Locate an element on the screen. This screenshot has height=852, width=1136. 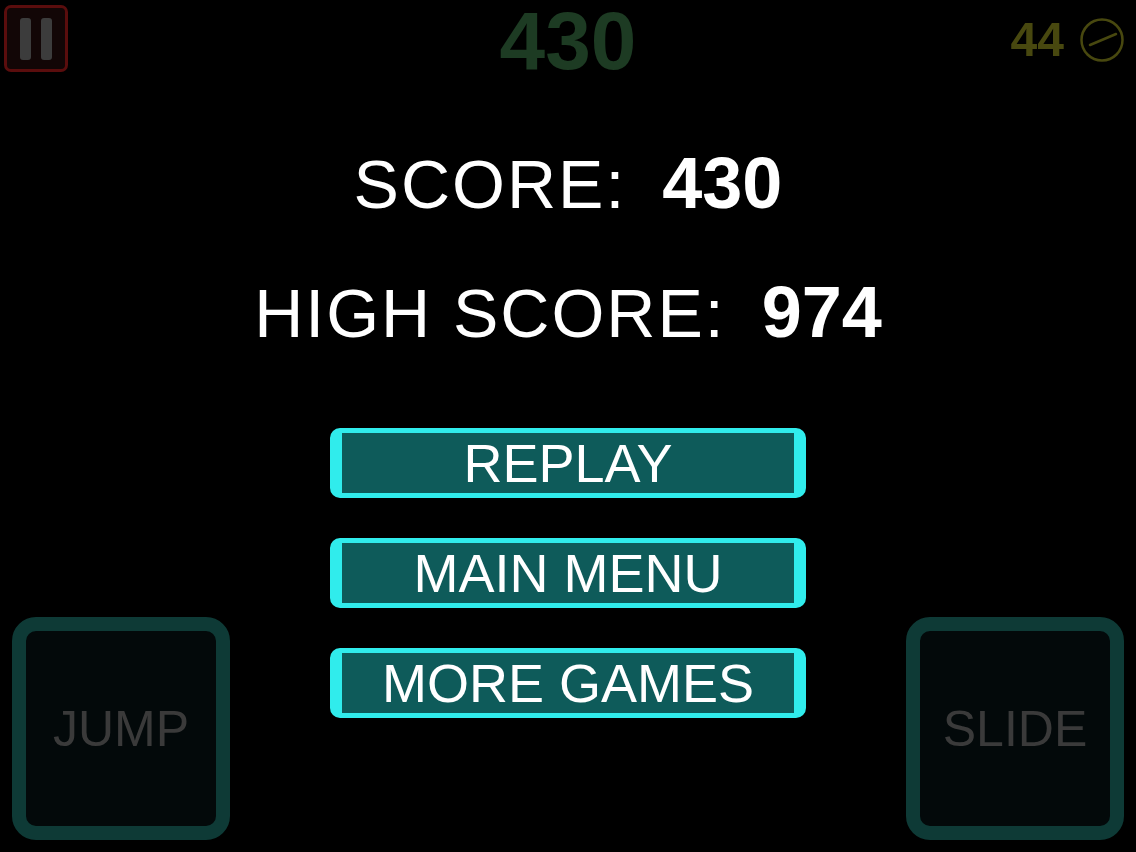
result-label: SCORE: is located at coordinates (490, 184).